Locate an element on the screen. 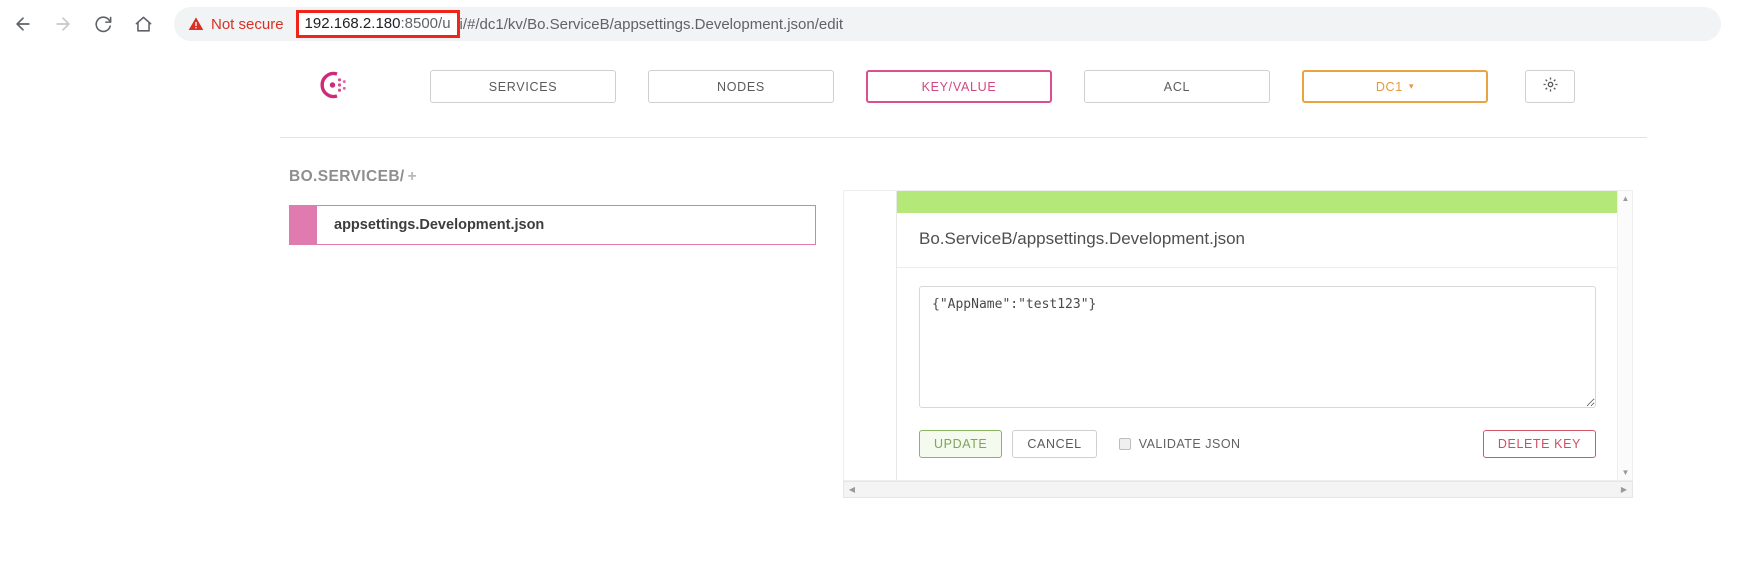  url-host: 192.168.2.180 is located at coordinates (352, 23).